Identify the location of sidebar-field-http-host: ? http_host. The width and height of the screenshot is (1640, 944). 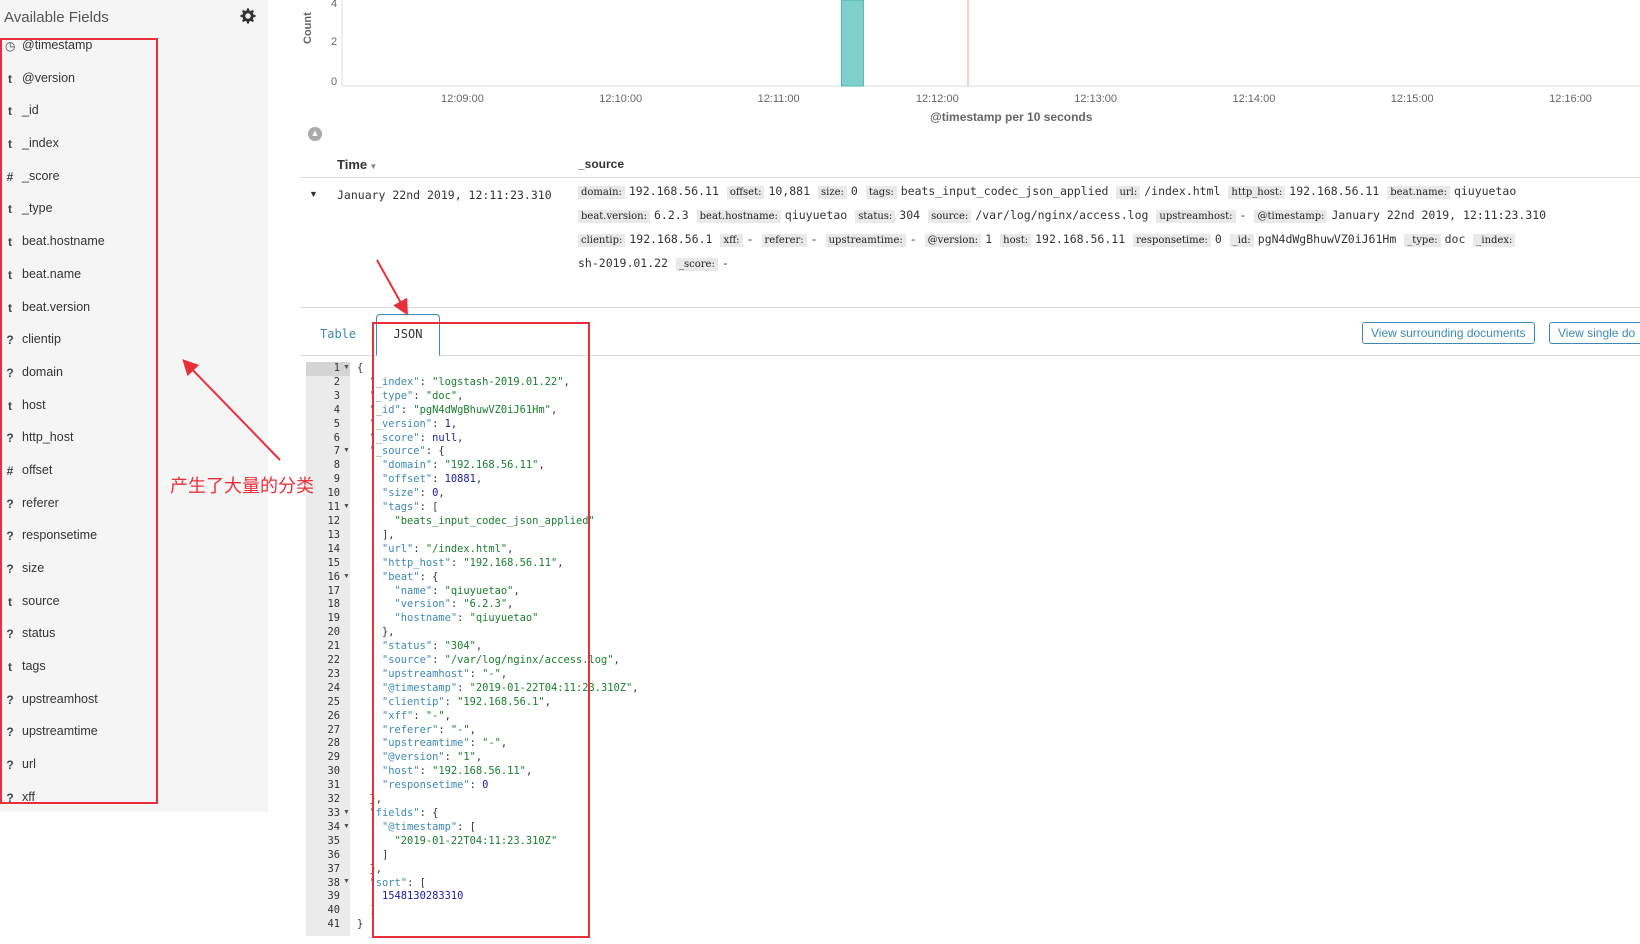
(134, 439).